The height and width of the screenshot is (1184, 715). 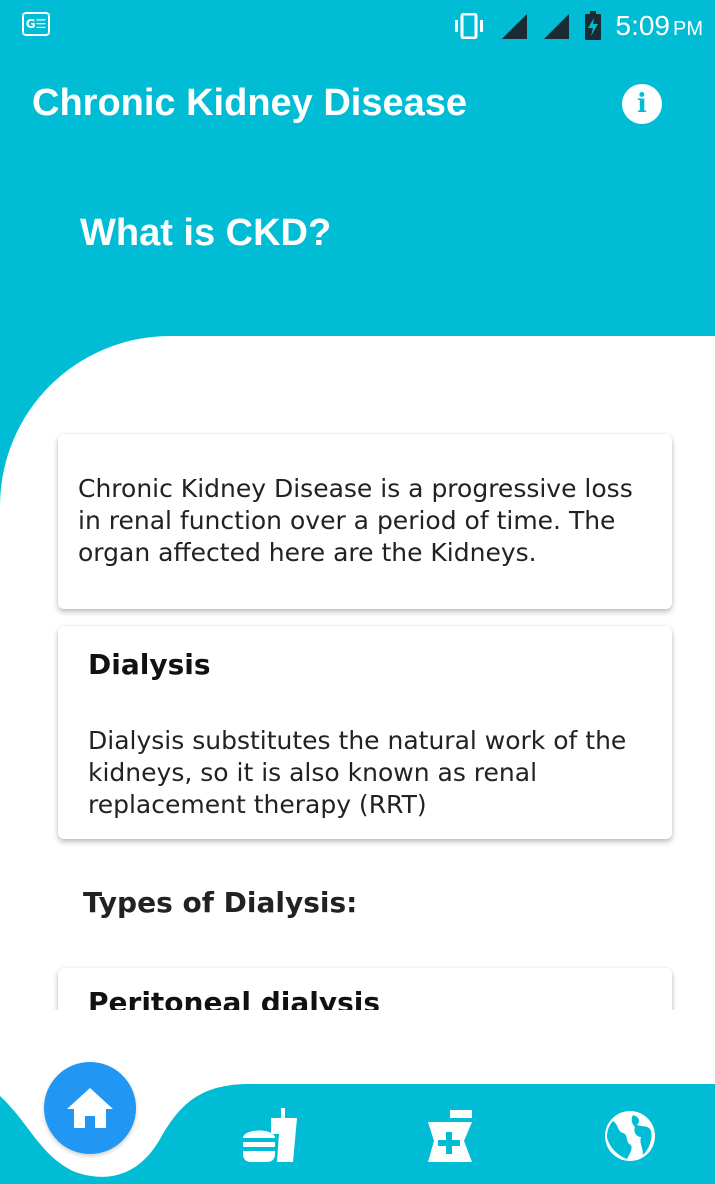 I want to click on fastfood-icon, so click(x=270, y=1135).